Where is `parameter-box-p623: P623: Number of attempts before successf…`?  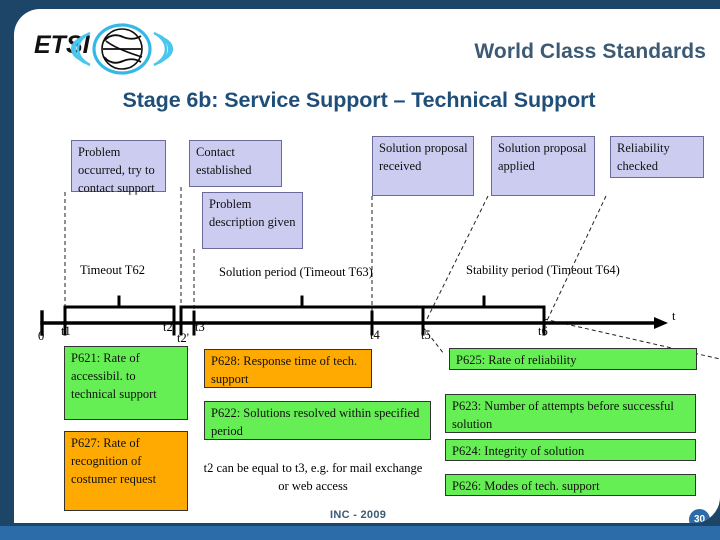 parameter-box-p623: P623: Number of attempts before successf… is located at coordinates (570, 413).